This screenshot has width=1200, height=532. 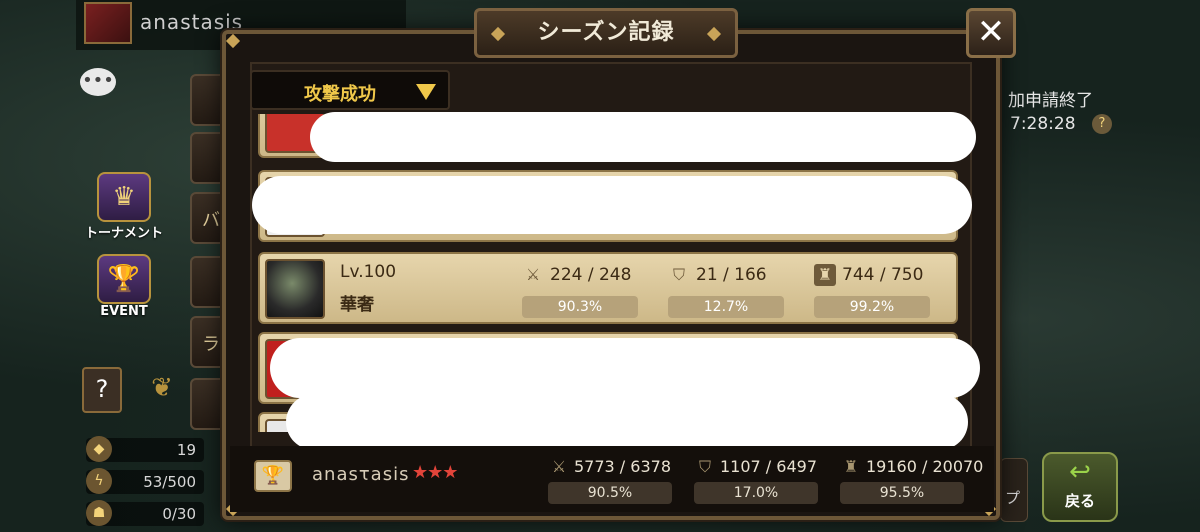 I want to click on defense-value: 21 / 166, so click(x=731, y=275).